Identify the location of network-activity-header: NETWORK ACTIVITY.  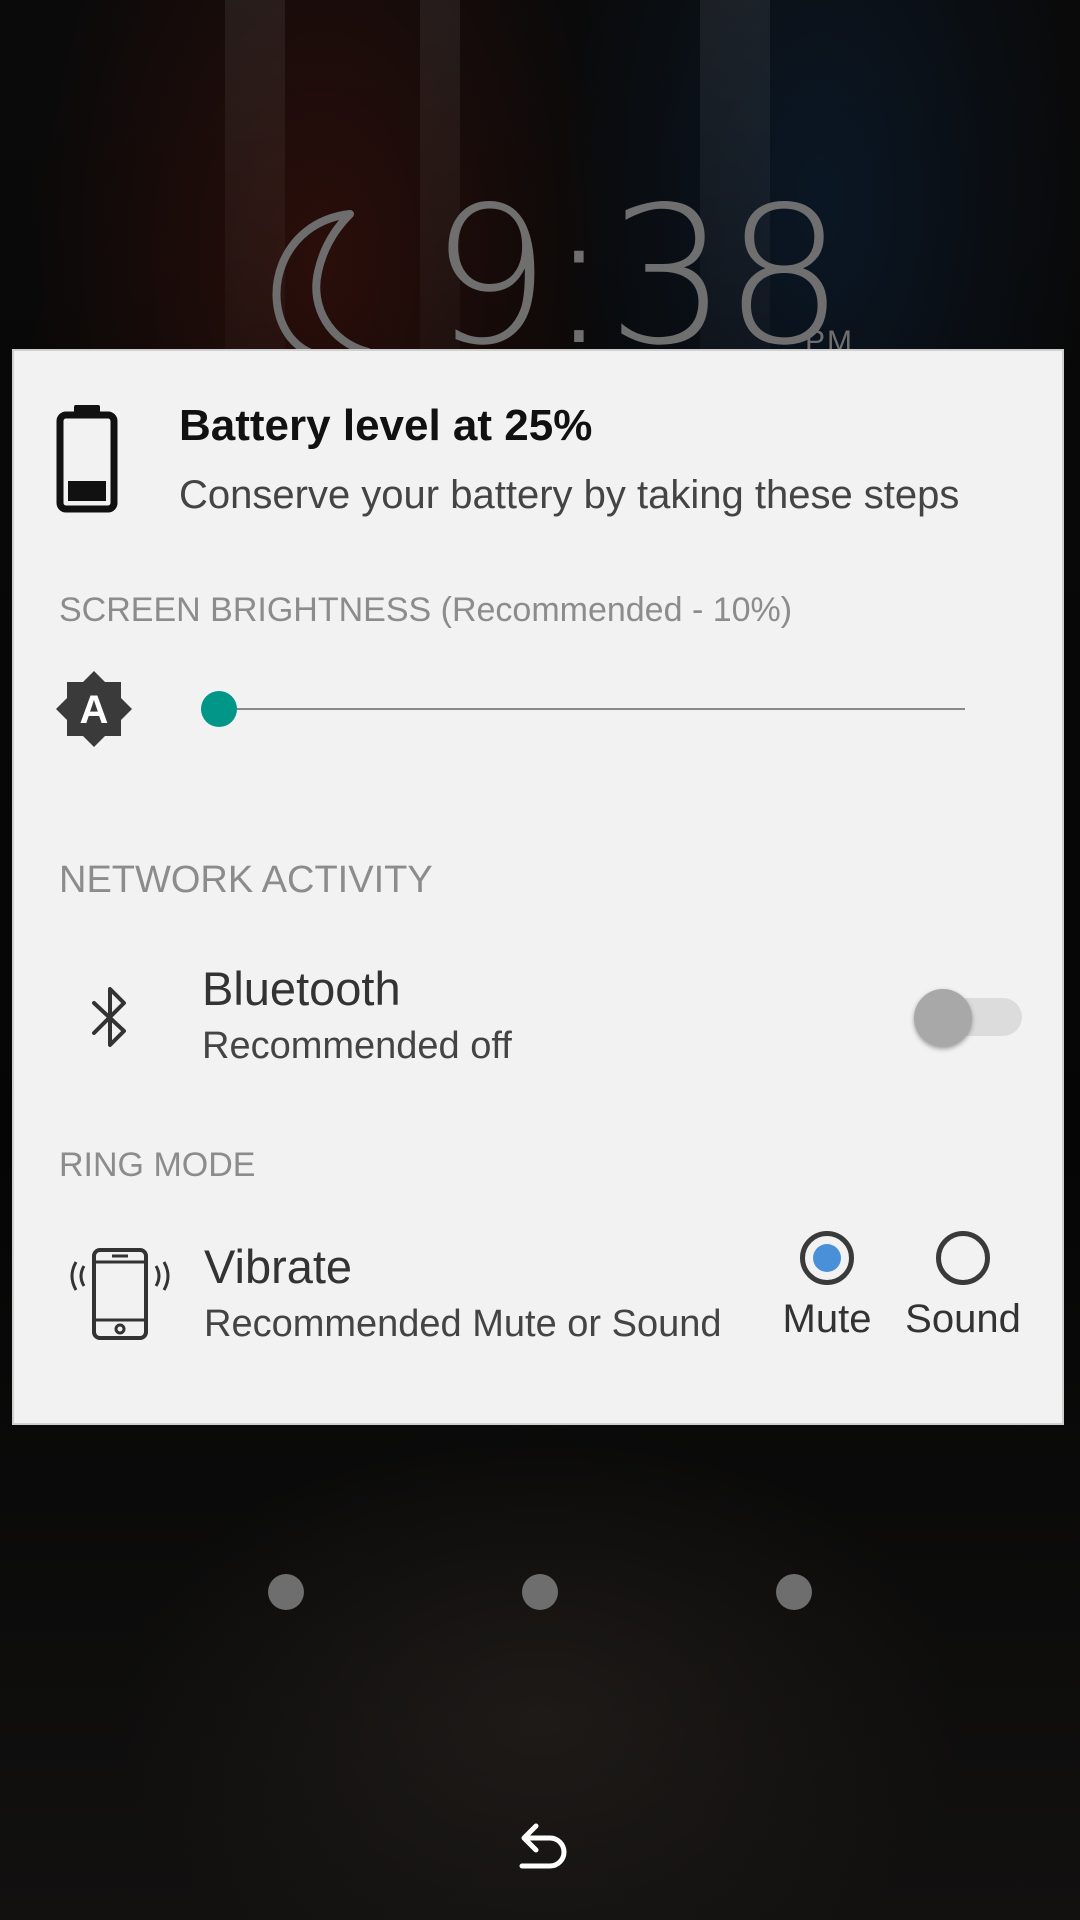
(246, 880).